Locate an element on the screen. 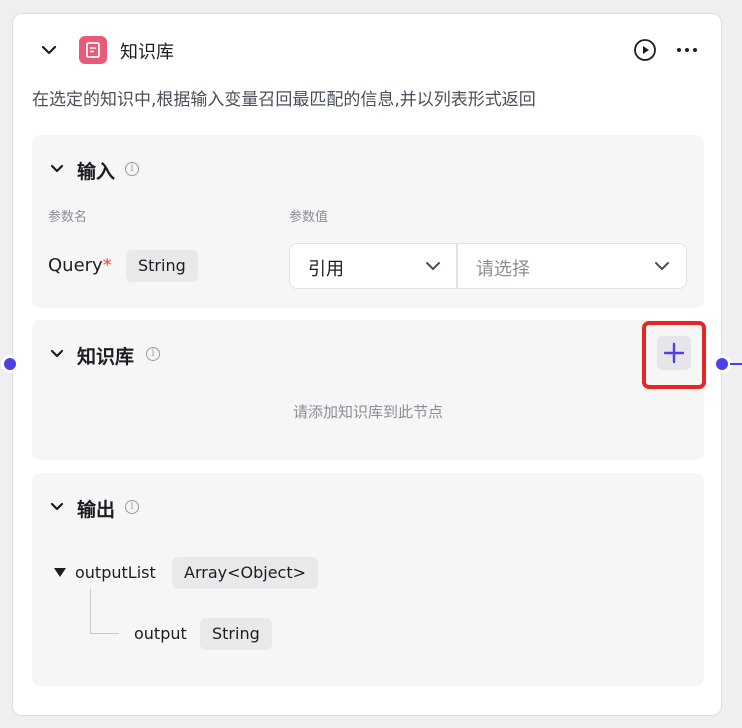 Image resolution: width=742 pixels, height=728 pixels. output-port-handle is located at coordinates (722, 364).